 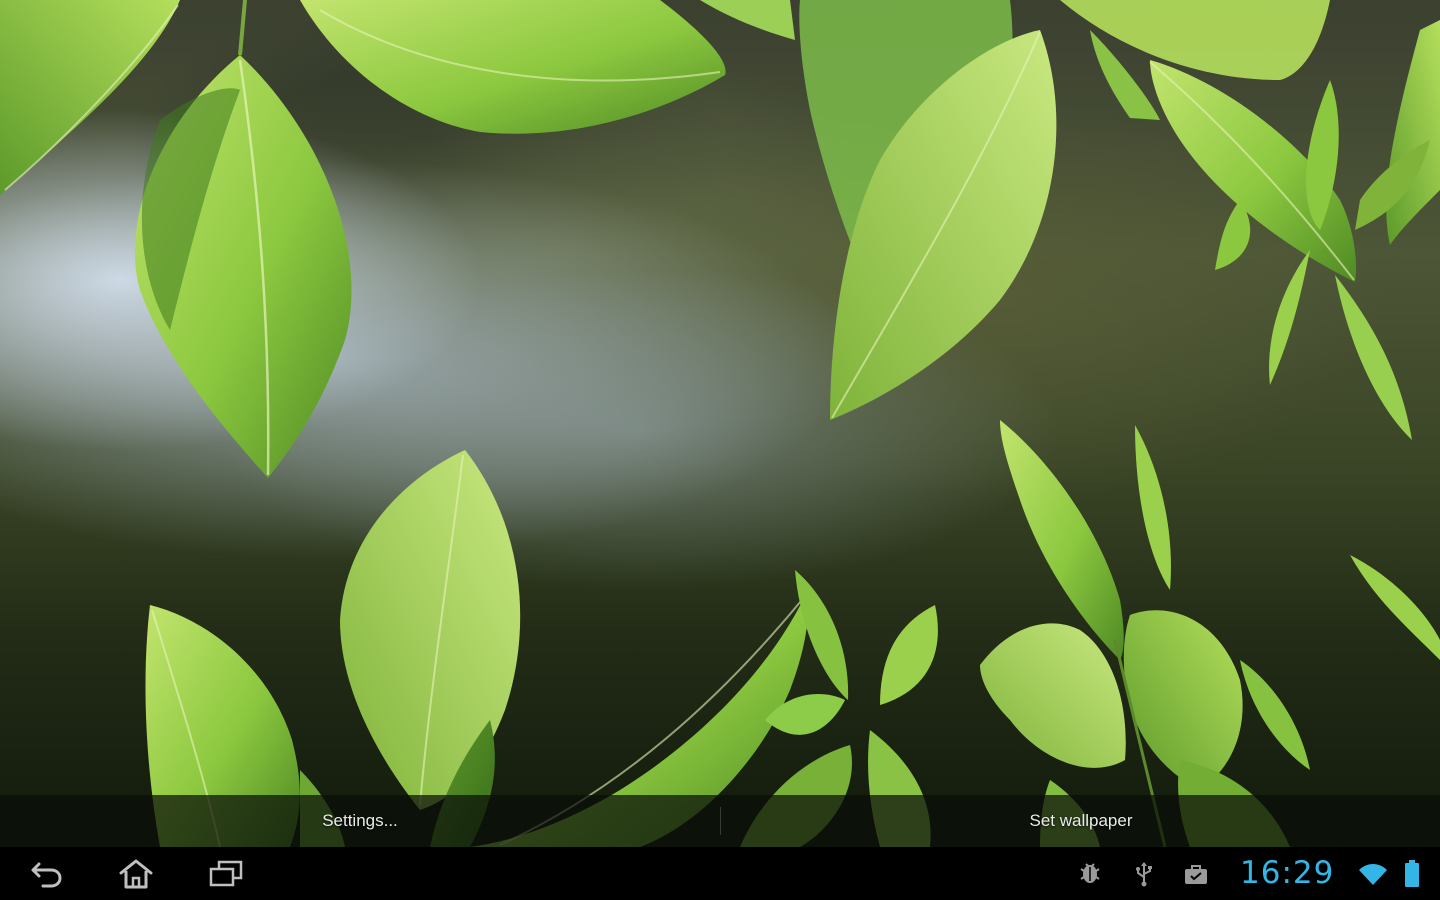 What do you see at coordinates (1081, 821) in the screenshot?
I see `set-wallpaper-button: Set wallpaper` at bounding box center [1081, 821].